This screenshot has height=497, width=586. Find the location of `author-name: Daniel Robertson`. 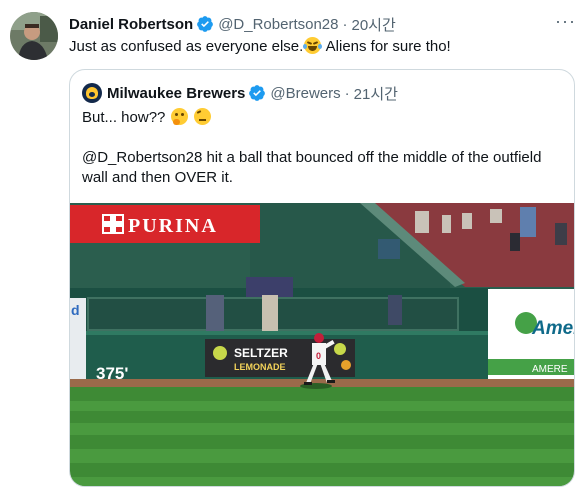

author-name: Daniel Robertson is located at coordinates (131, 24).